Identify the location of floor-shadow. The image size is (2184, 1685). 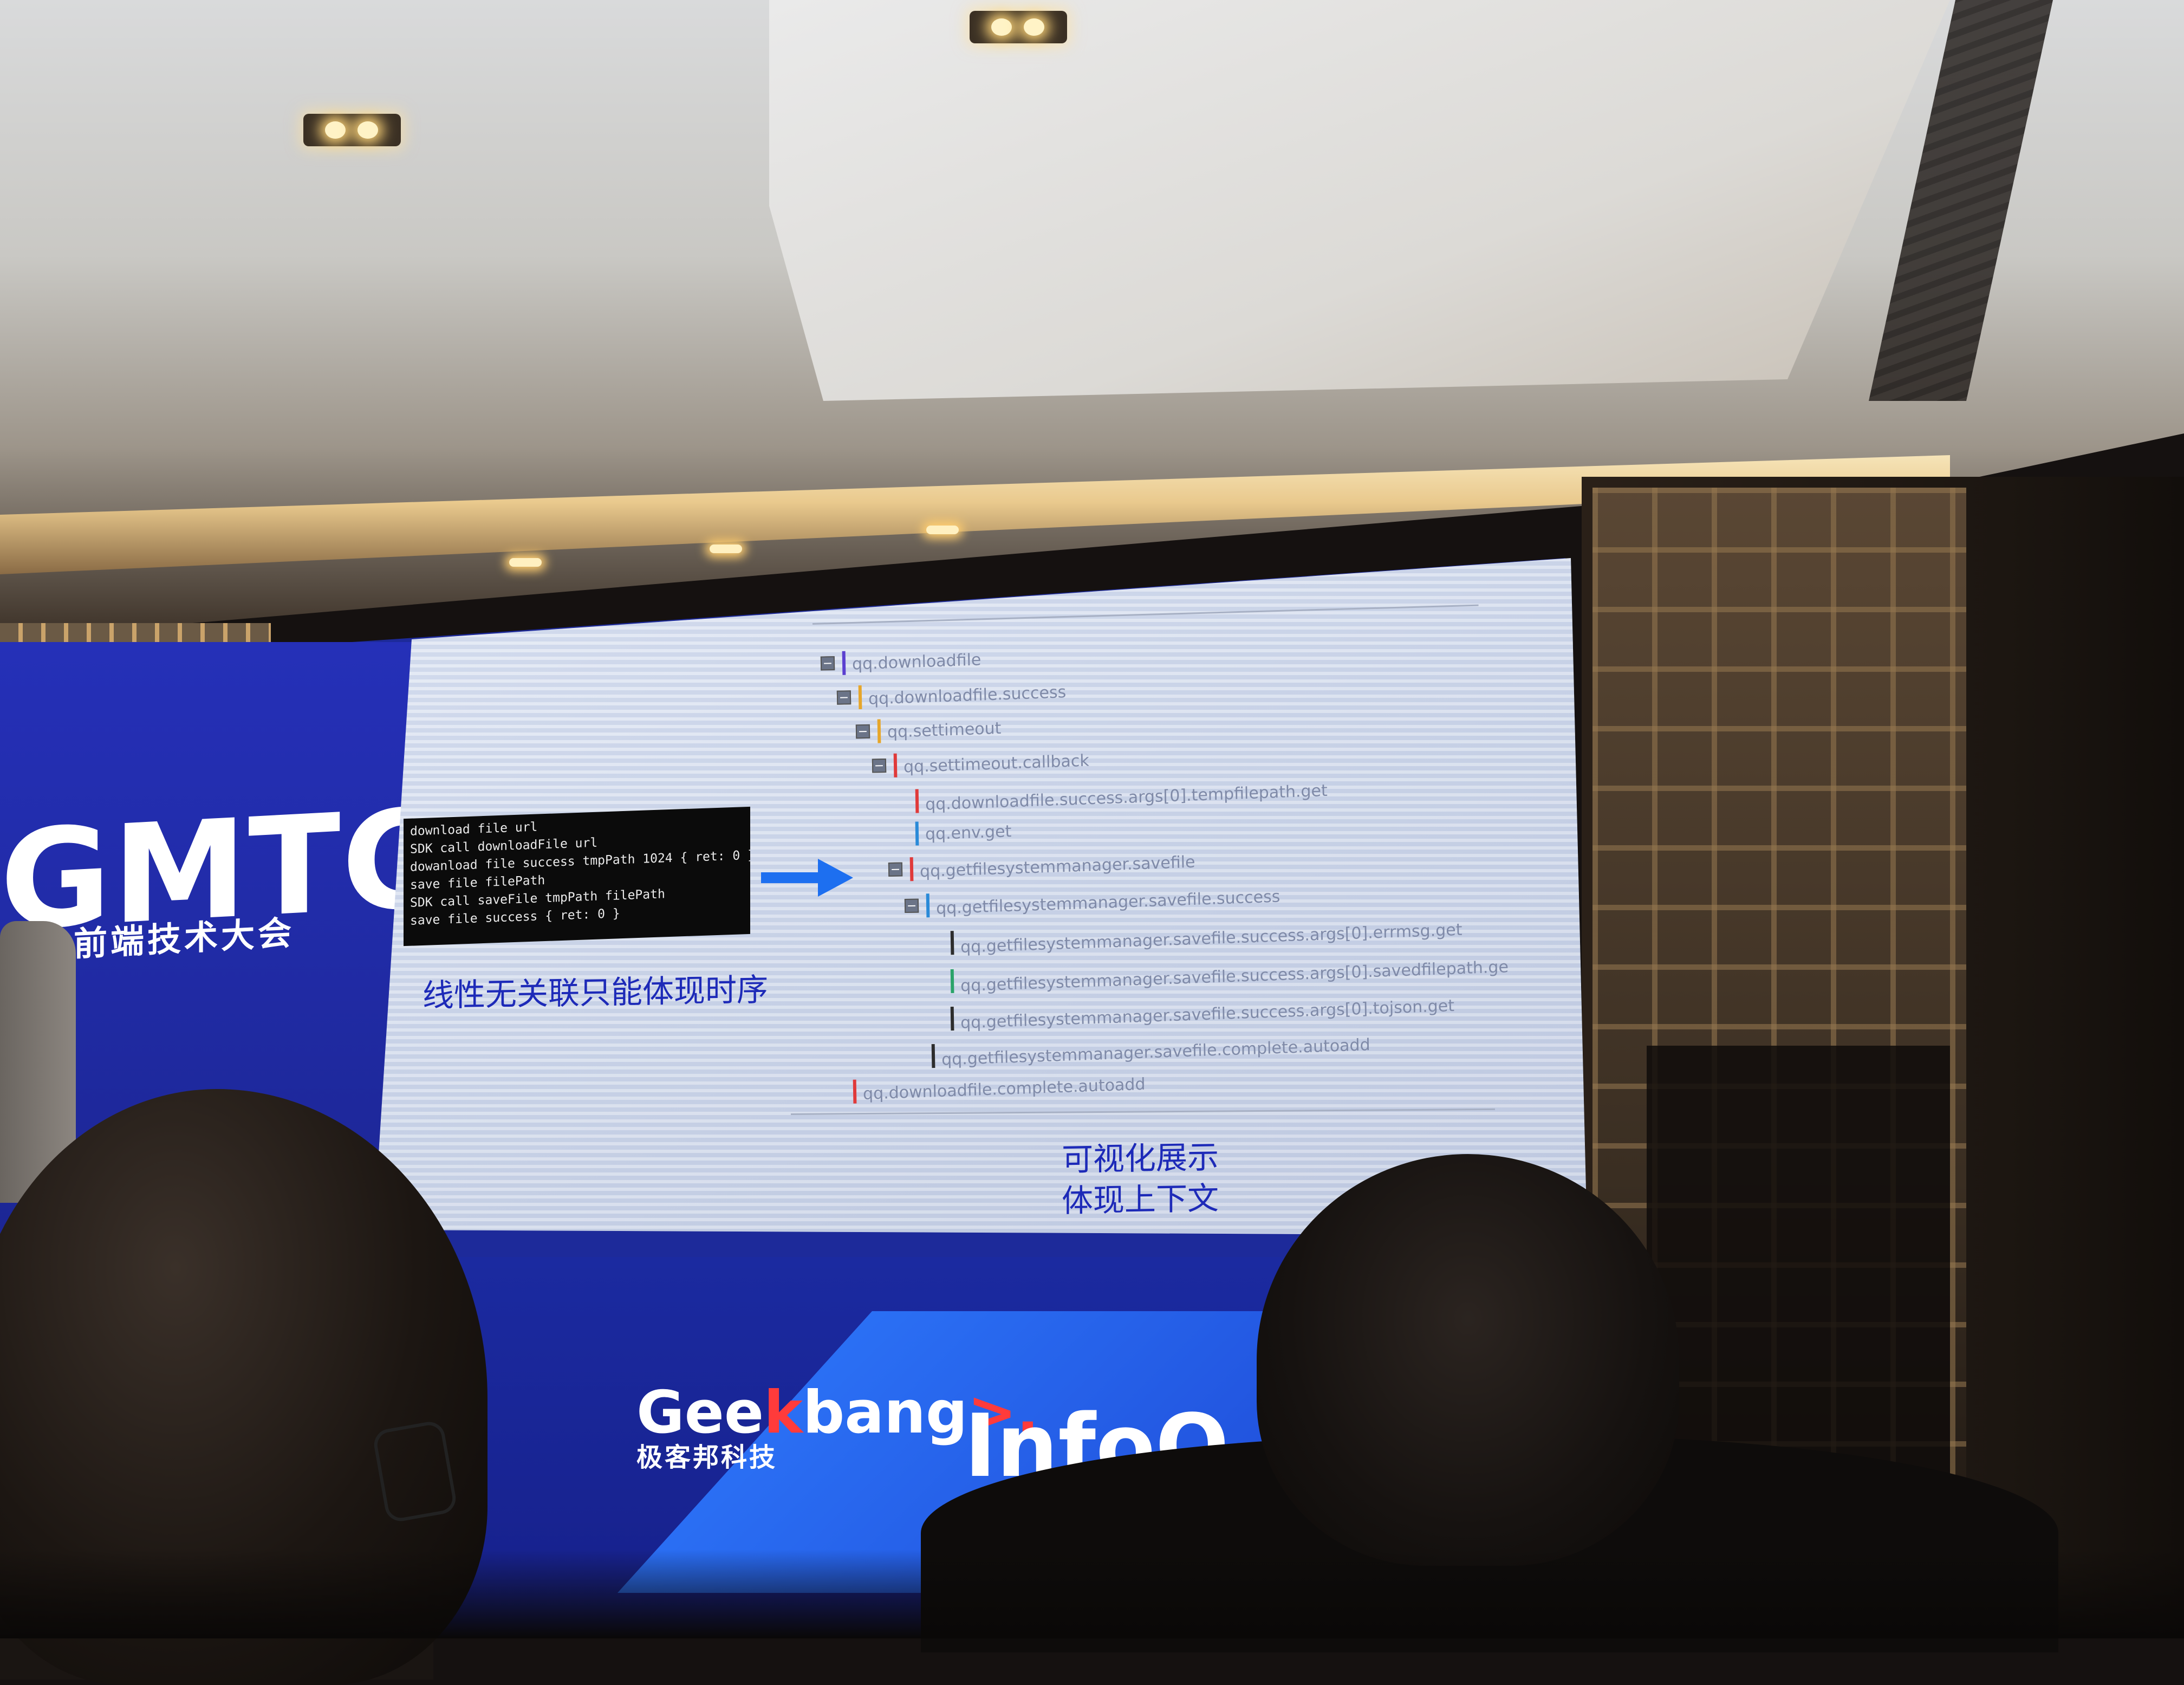
(1092, 1594).